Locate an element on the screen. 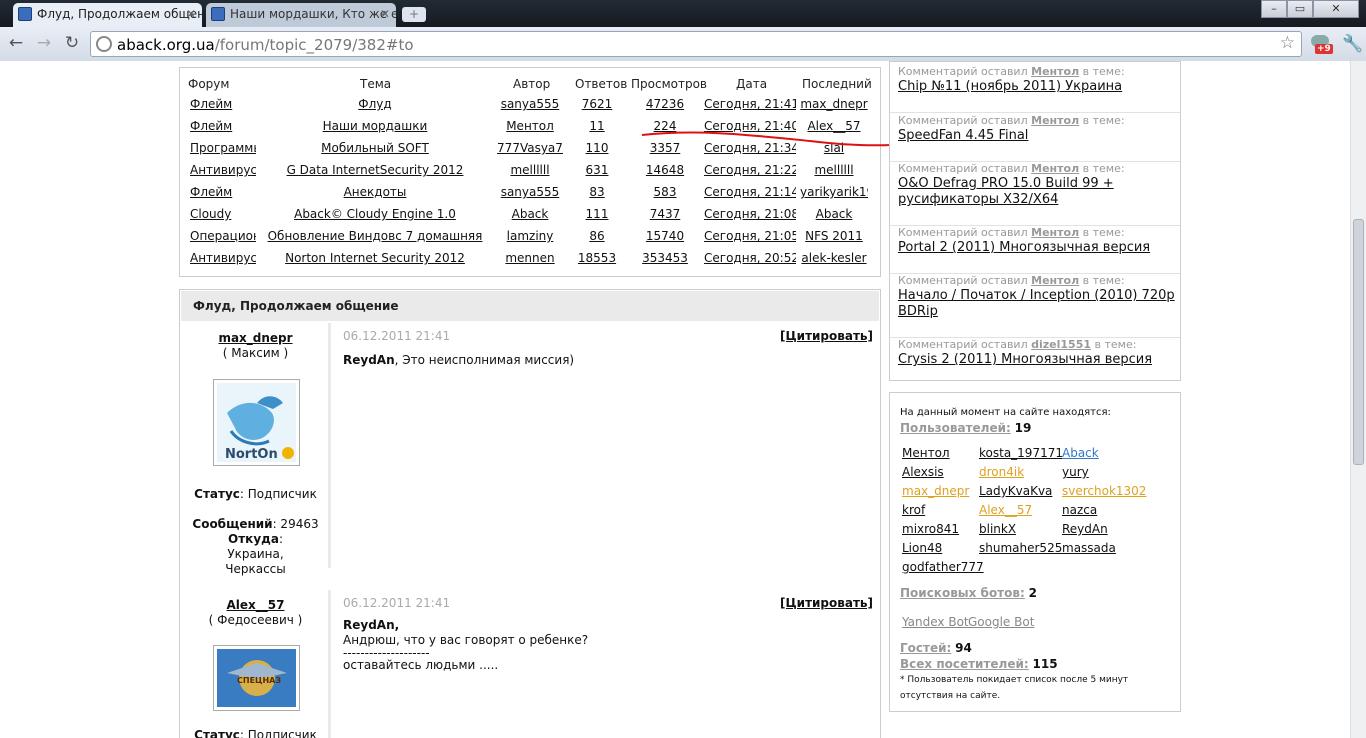 This screenshot has height=738, width=1366. topic-author-link: lamziny is located at coordinates (530, 236).